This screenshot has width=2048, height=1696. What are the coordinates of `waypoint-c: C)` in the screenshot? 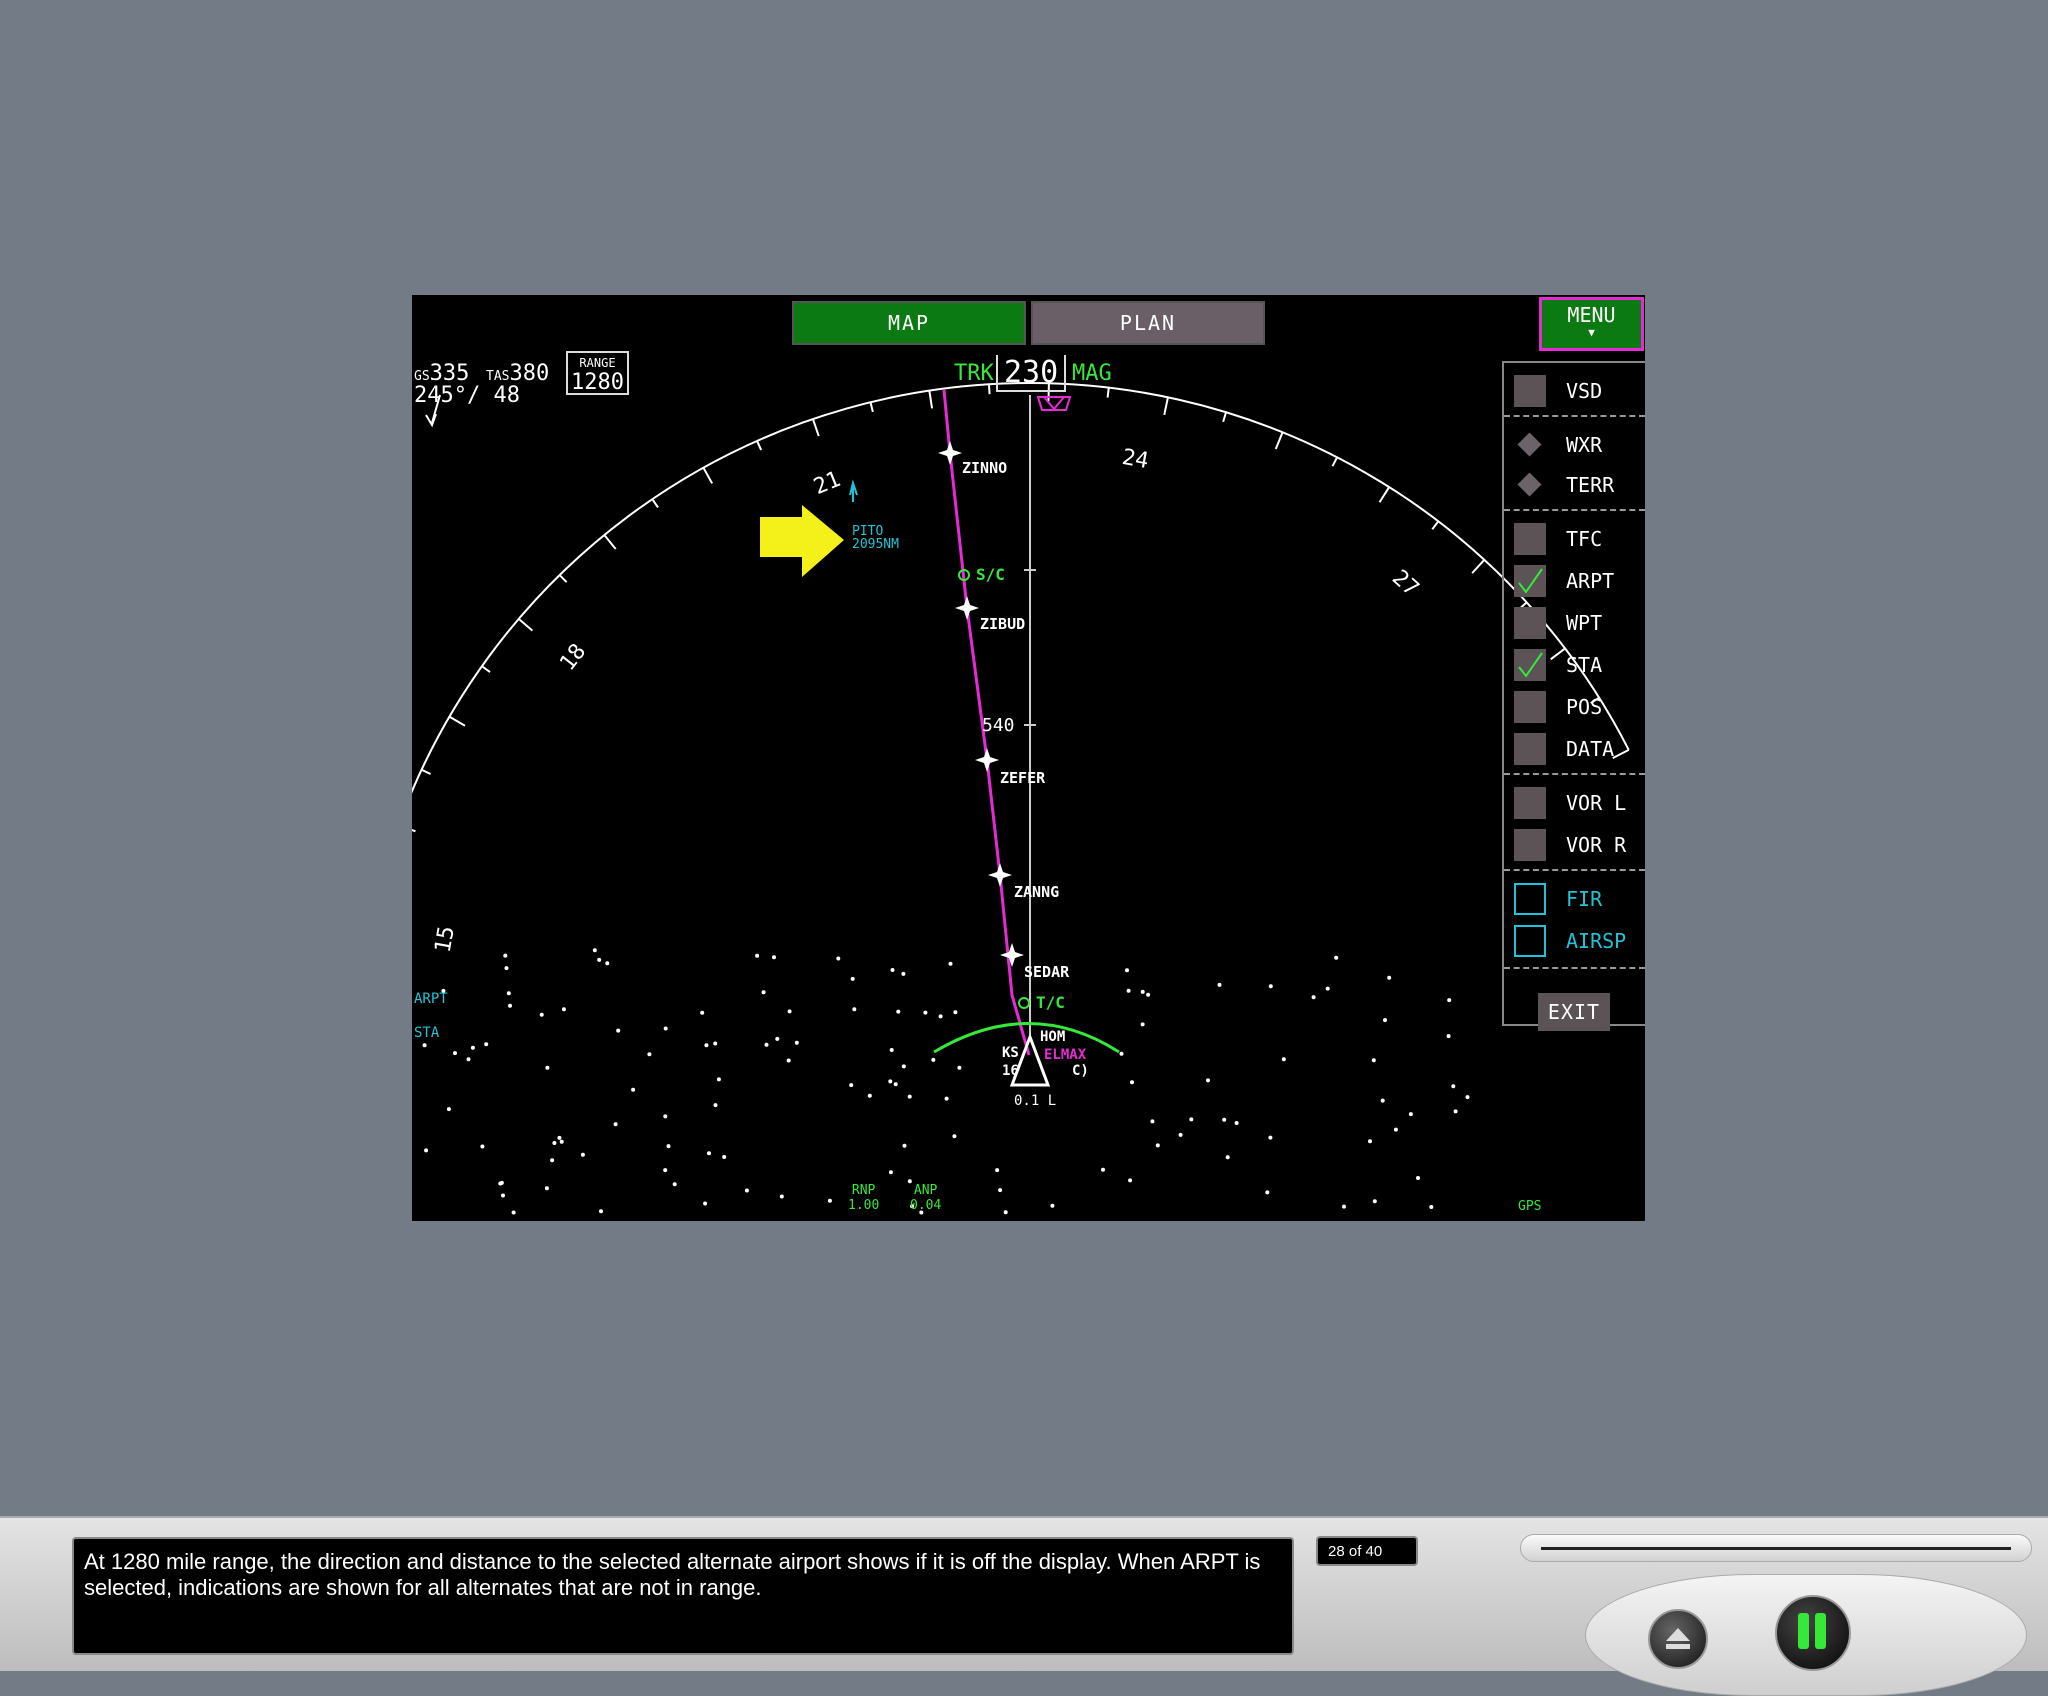 It's located at (1080, 1071).